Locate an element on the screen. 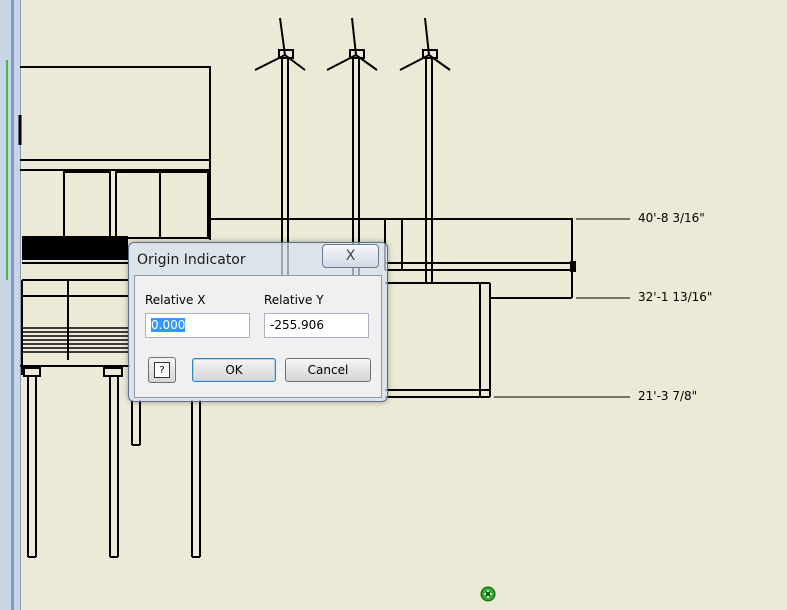 The width and height of the screenshot is (787, 610). relative-y-input: -255.906 is located at coordinates (316, 325).